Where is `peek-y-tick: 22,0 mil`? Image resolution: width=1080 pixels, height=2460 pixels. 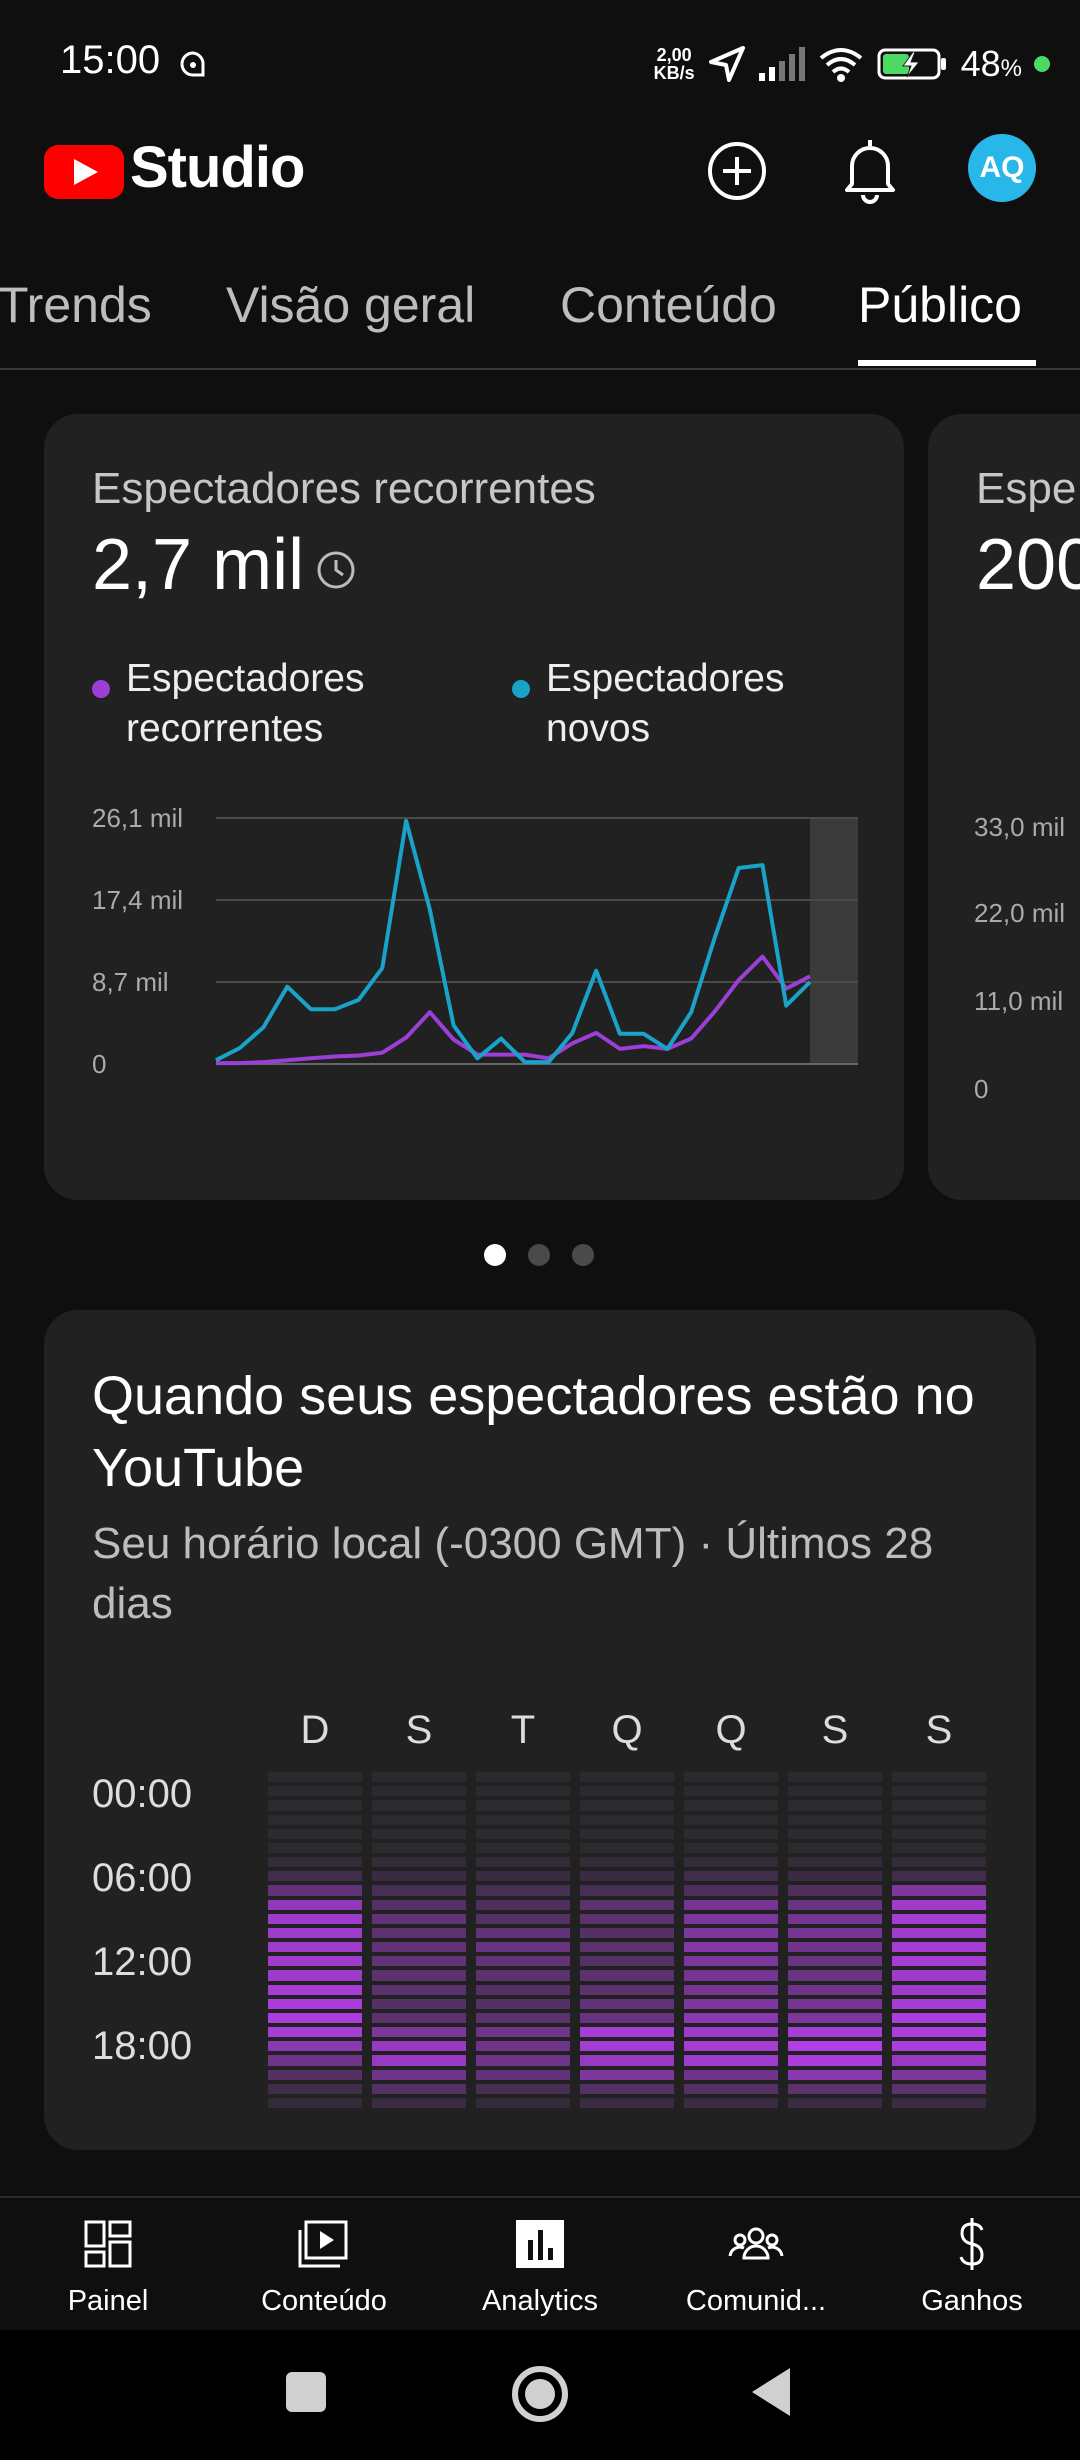
peek-y-tick: 22,0 mil is located at coordinates (1020, 913).